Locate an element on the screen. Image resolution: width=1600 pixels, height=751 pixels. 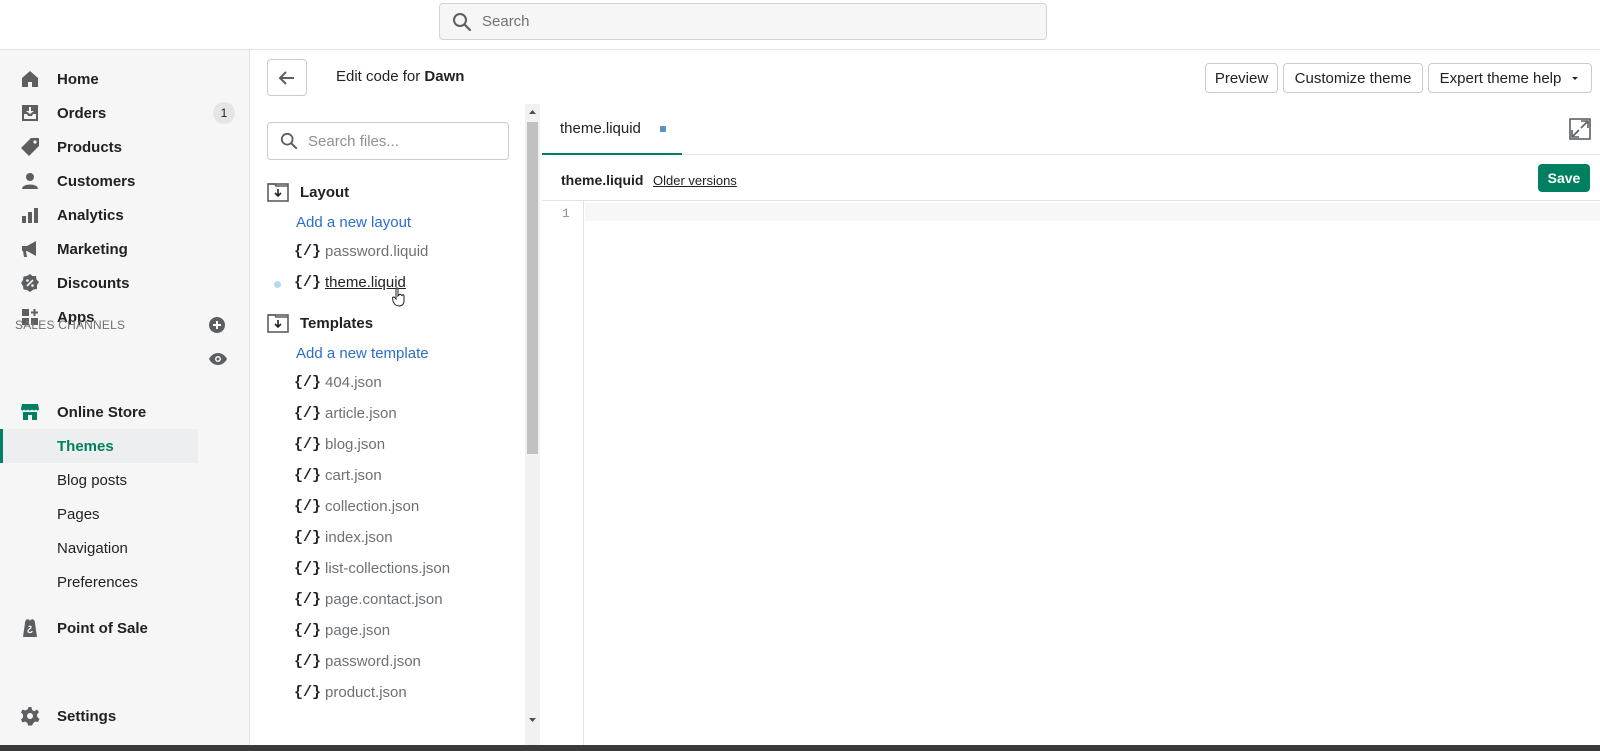
unsaved-dot is located at coordinates (663, 129).